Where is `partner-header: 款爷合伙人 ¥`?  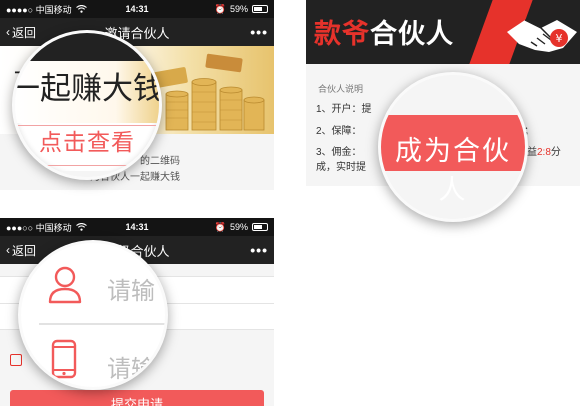 partner-header: 款爷合伙人 ¥ is located at coordinates (443, 32).